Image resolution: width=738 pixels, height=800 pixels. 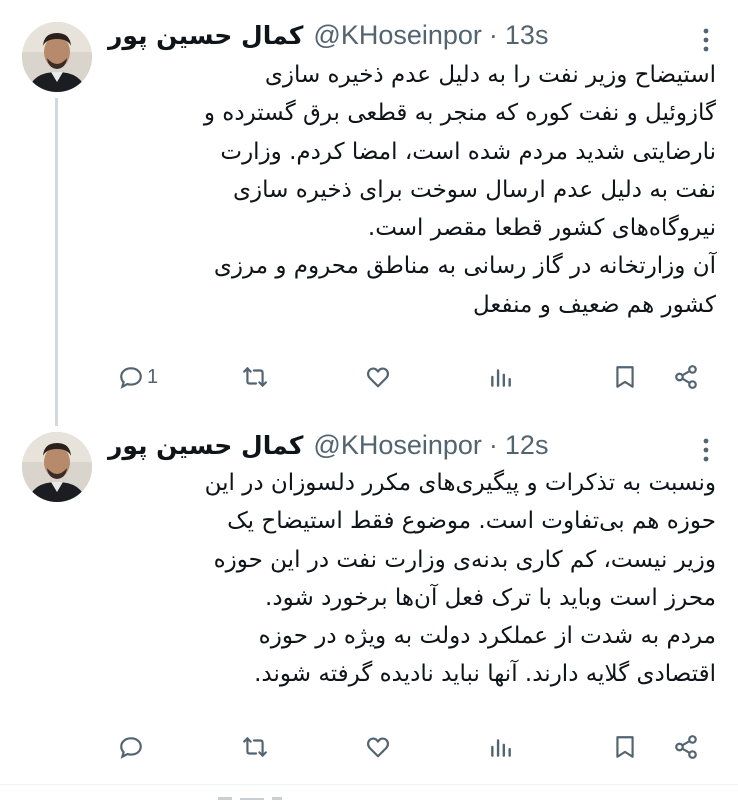 I want to click on reply-button, so click(x=132, y=747).